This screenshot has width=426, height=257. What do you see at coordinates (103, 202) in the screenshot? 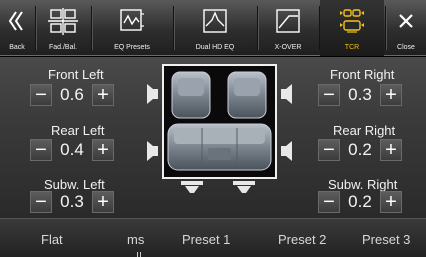
I see `subw-left-plus-button: +` at bounding box center [103, 202].